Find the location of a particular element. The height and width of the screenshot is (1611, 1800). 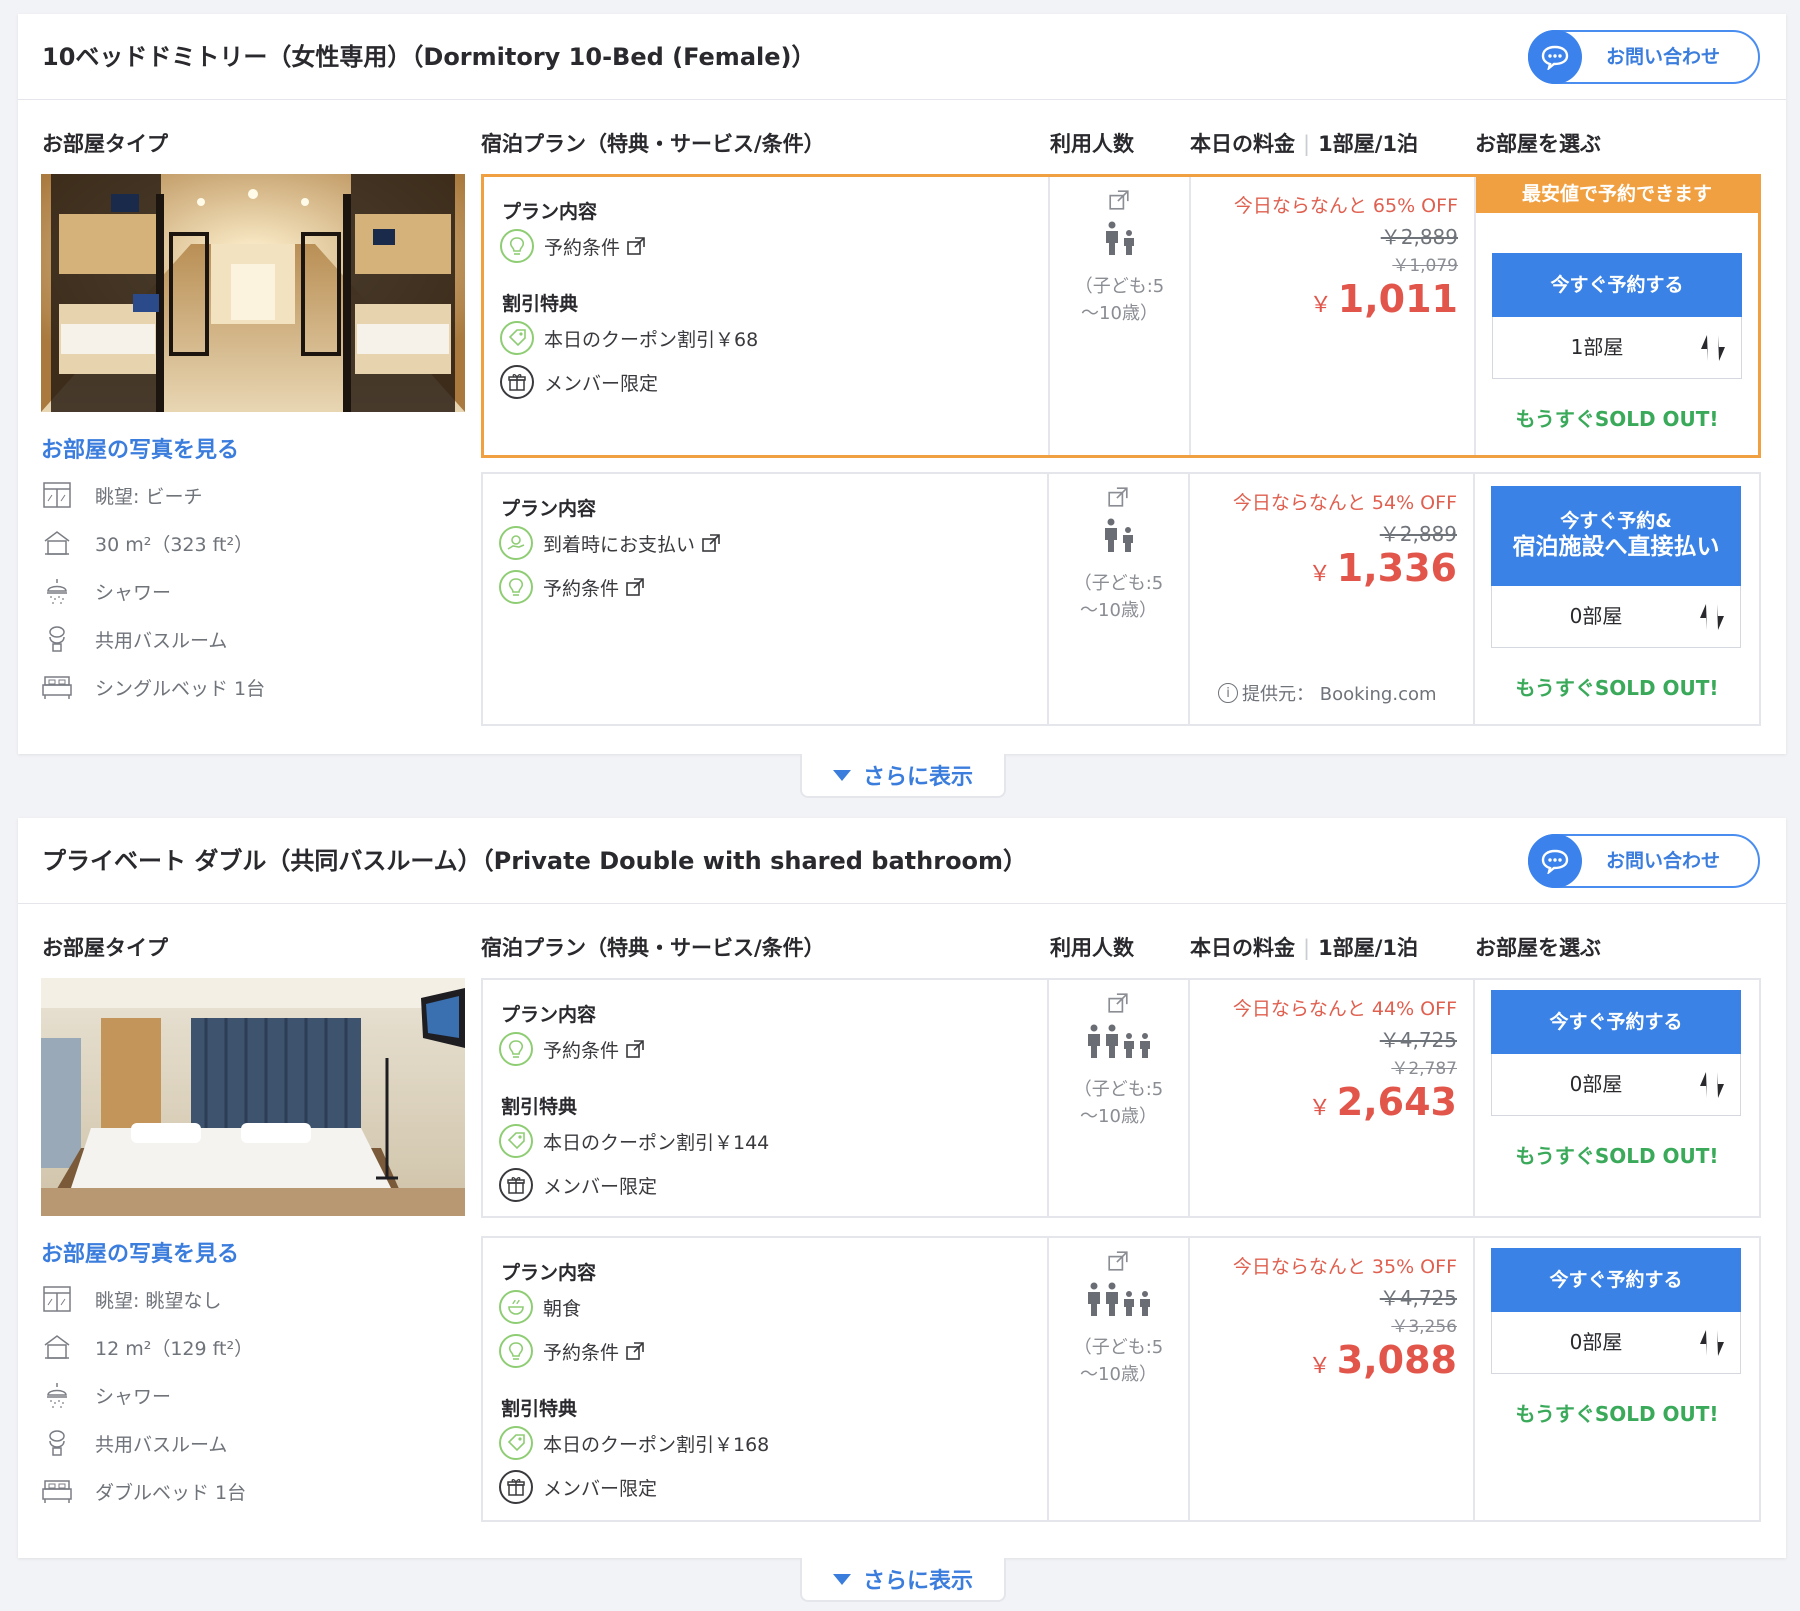

amenity-item: 眺望: ビーチ is located at coordinates (121, 495).